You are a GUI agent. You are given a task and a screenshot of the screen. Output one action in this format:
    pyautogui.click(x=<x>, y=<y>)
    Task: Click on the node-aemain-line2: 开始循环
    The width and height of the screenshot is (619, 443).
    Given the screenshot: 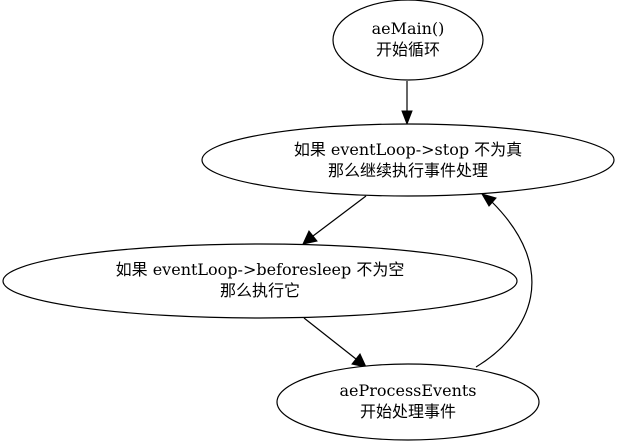 What is the action you would take?
    pyautogui.click(x=408, y=49)
    